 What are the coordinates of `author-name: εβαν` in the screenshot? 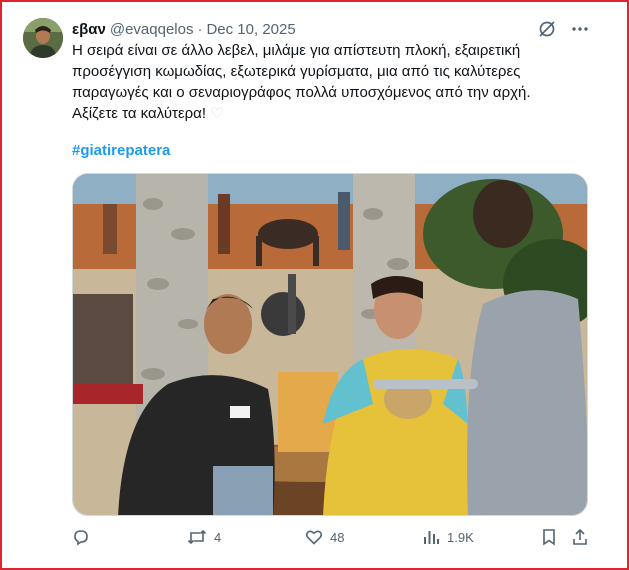 It's located at (89, 29).